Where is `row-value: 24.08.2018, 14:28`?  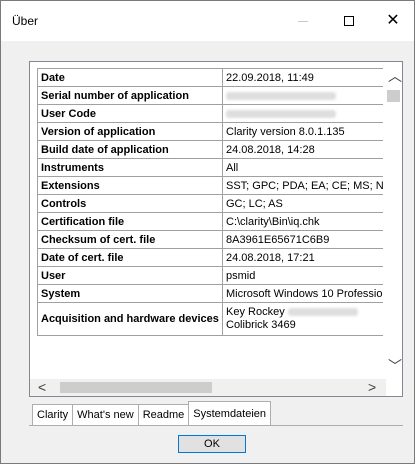 row-value: 24.08.2018, 14:28 is located at coordinates (302, 149).